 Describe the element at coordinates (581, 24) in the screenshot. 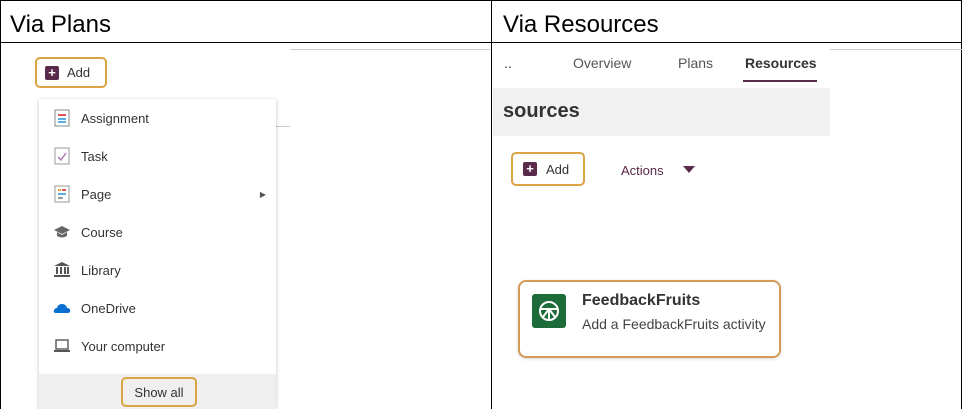

I see `header-via-resources: Via Resources` at that location.